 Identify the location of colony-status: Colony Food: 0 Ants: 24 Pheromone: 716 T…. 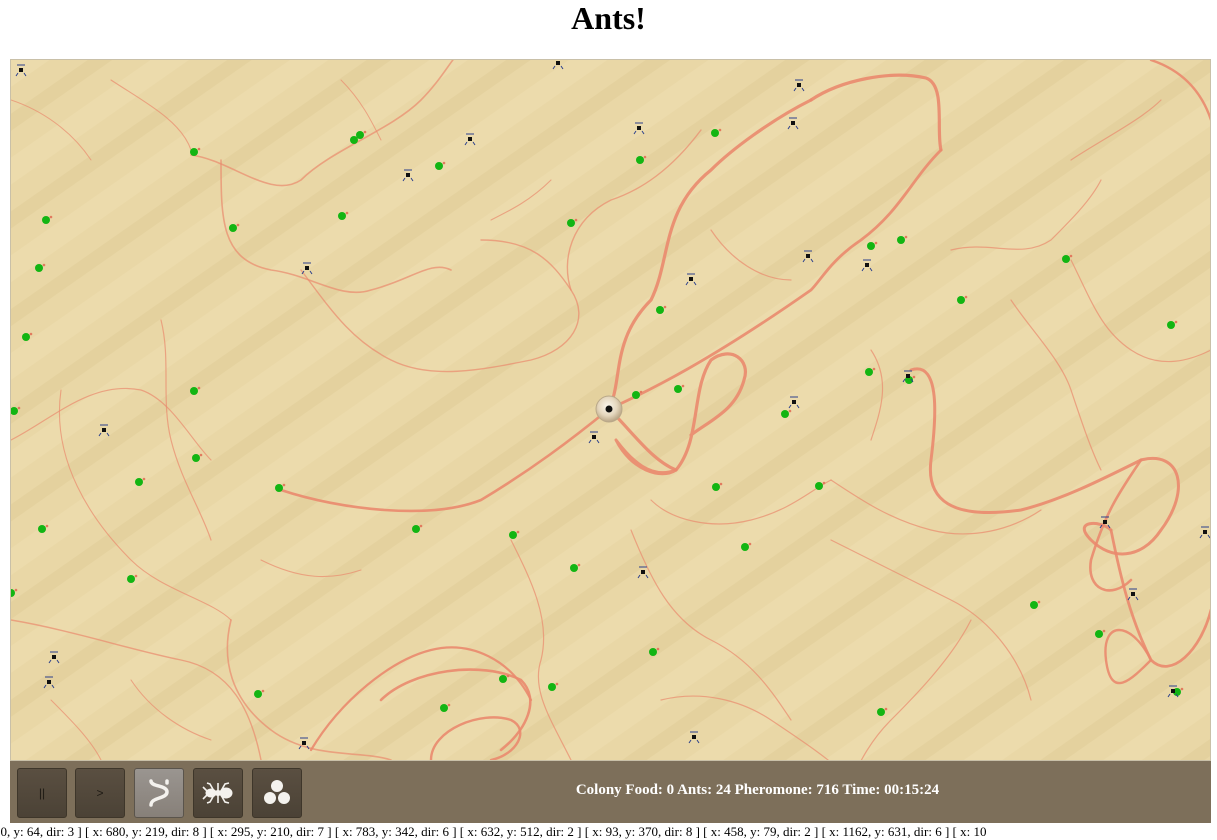
(757, 790).